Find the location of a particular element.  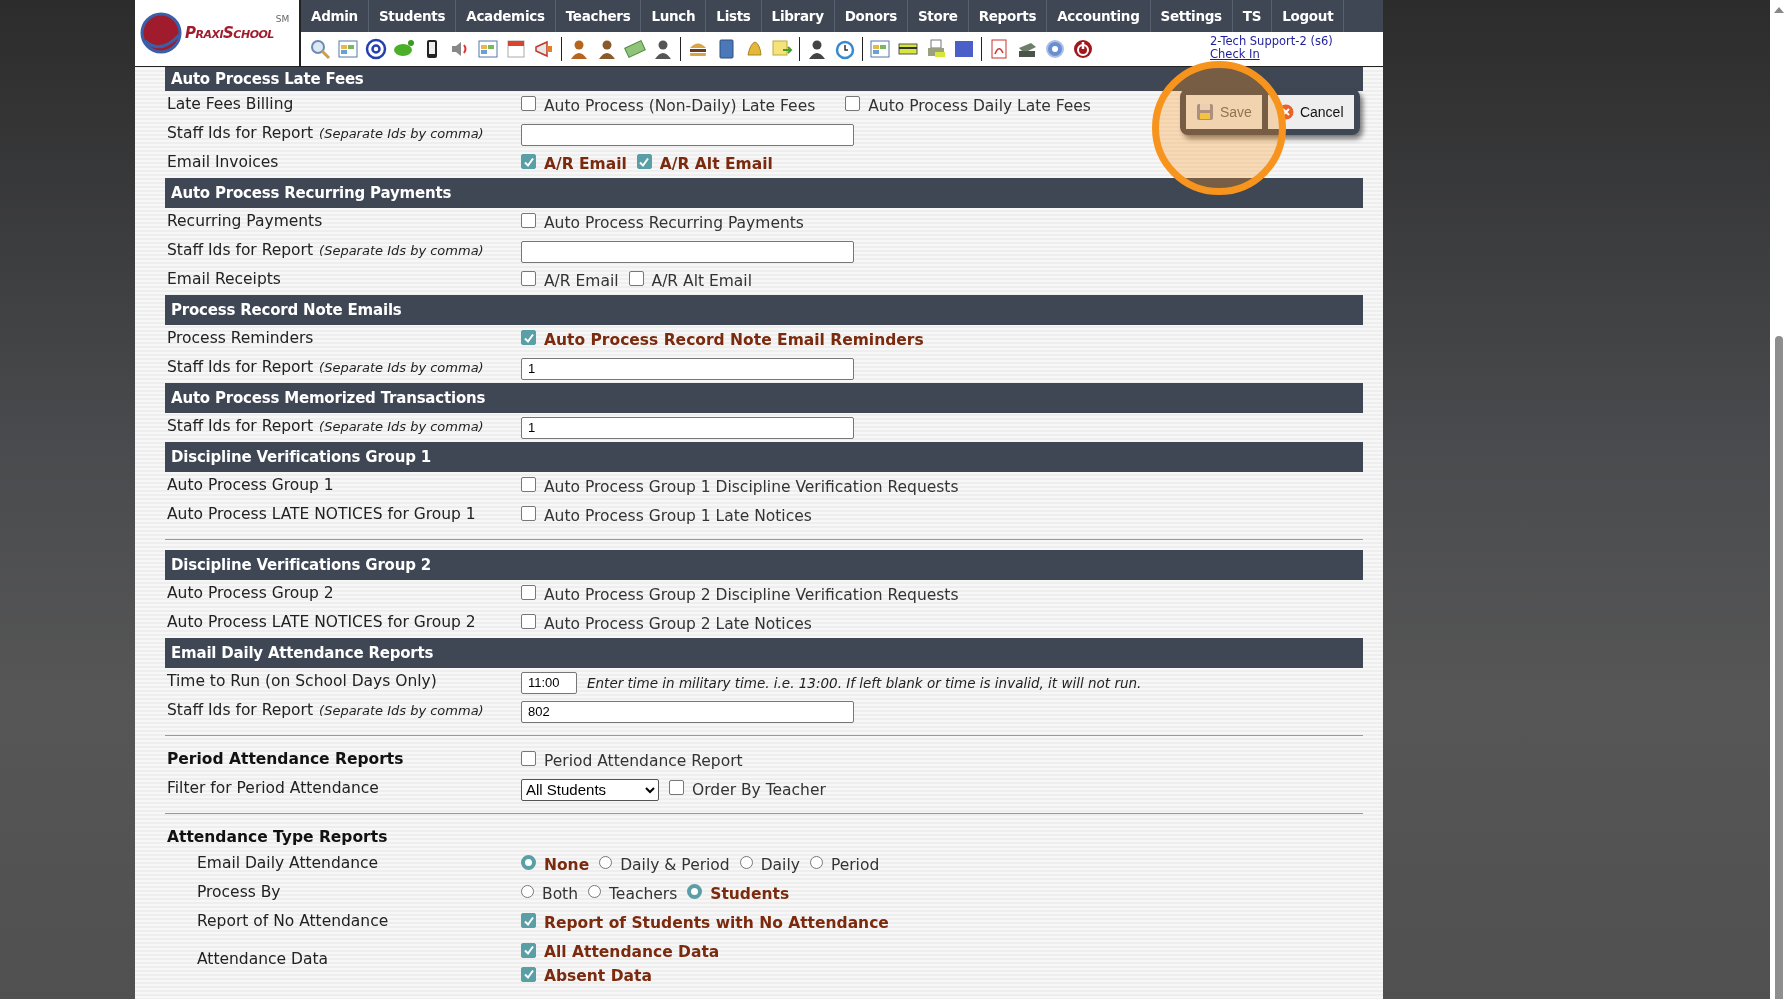

nav-menu-item: TS is located at coordinates (1252, 16).